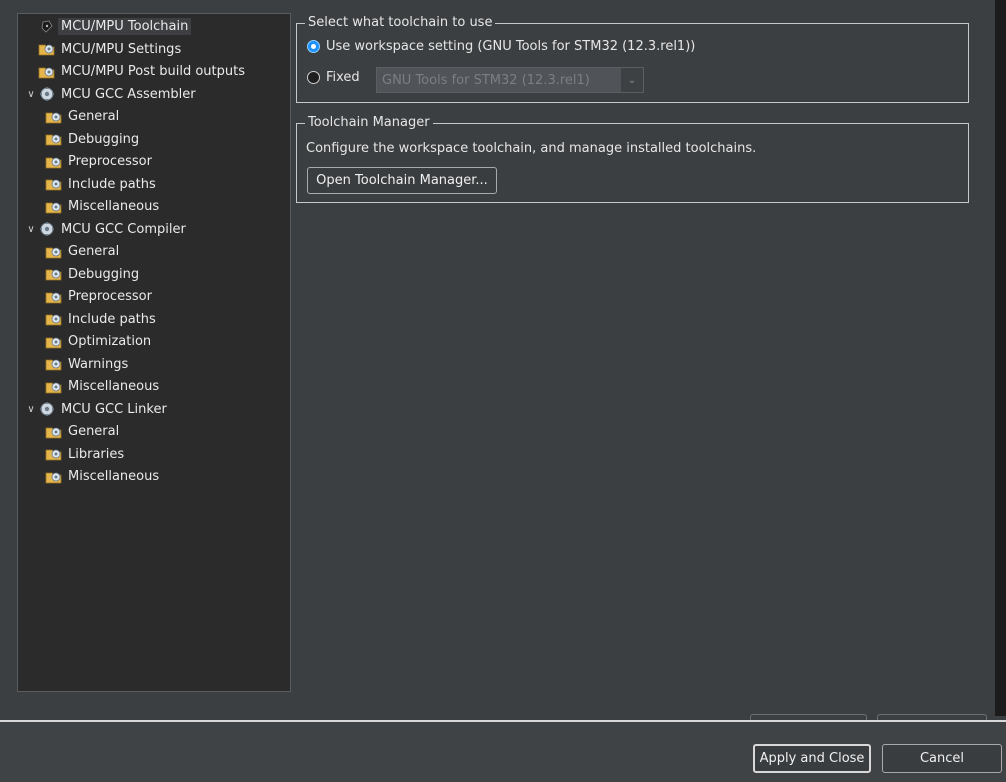 This screenshot has width=1006, height=782. What do you see at coordinates (121, 49) in the screenshot?
I see `tree-item-label: MCU/MPU Settings` at bounding box center [121, 49].